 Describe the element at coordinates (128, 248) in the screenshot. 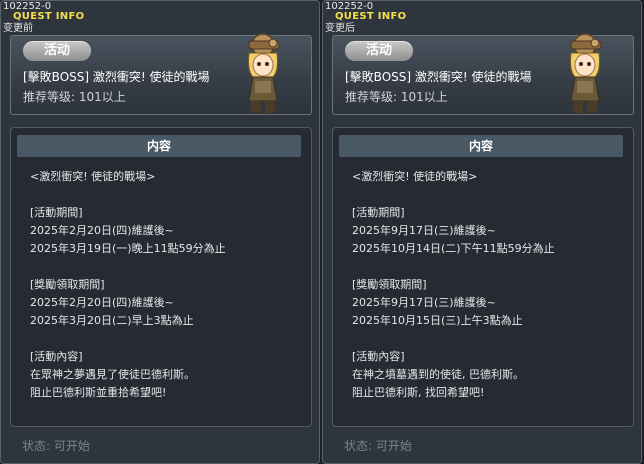

I see `content-line: 2025年3月19日(一)晚上11點59分為止` at that location.